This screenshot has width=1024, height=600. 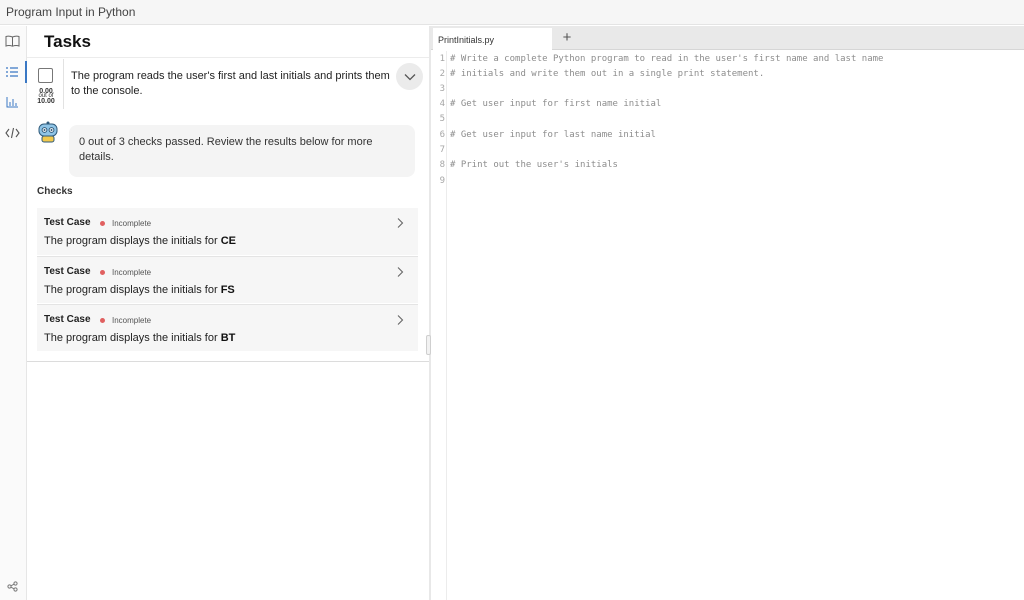 I want to click on task-score: 0.00 out of 10.00, so click(x=46, y=96).